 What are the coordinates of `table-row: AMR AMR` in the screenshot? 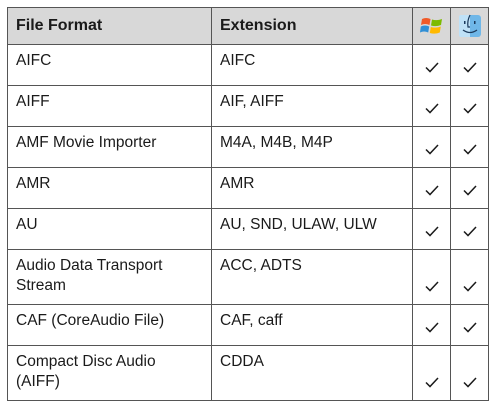 It's located at (248, 188).